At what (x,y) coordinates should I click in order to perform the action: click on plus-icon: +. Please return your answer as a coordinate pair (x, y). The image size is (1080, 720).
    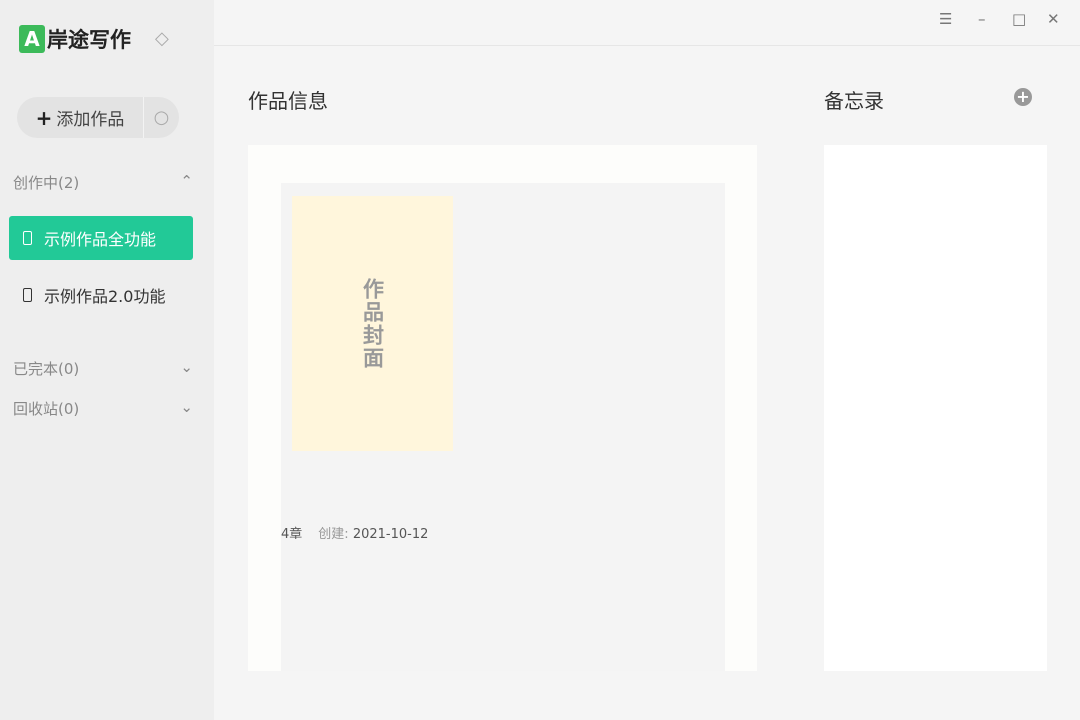
    Looking at the image, I should click on (44, 117).